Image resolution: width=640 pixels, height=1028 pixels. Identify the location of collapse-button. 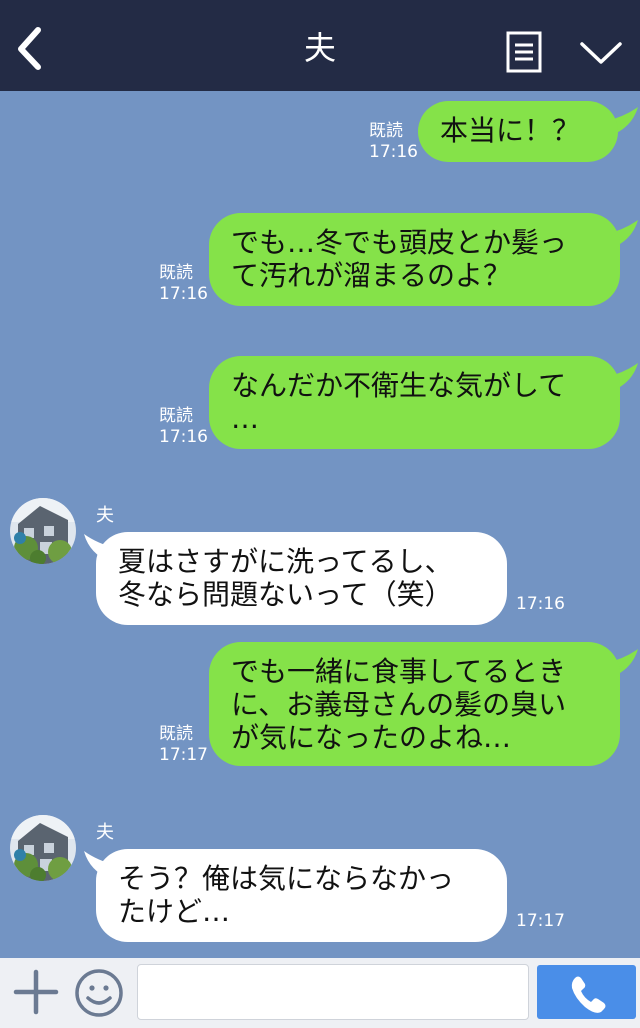
(601, 54).